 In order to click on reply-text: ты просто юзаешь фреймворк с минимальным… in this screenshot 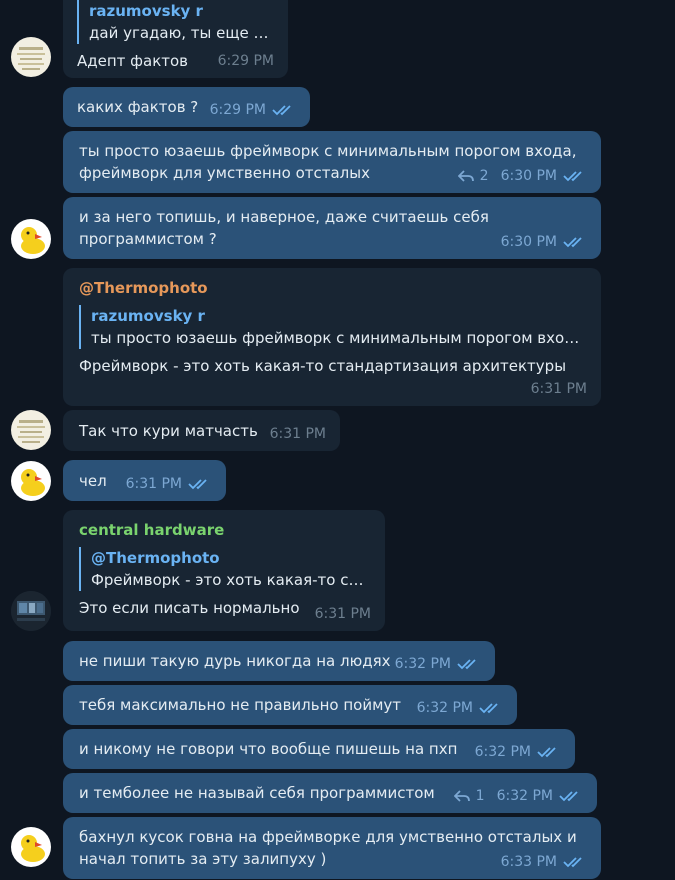, I will do `click(338, 338)`.